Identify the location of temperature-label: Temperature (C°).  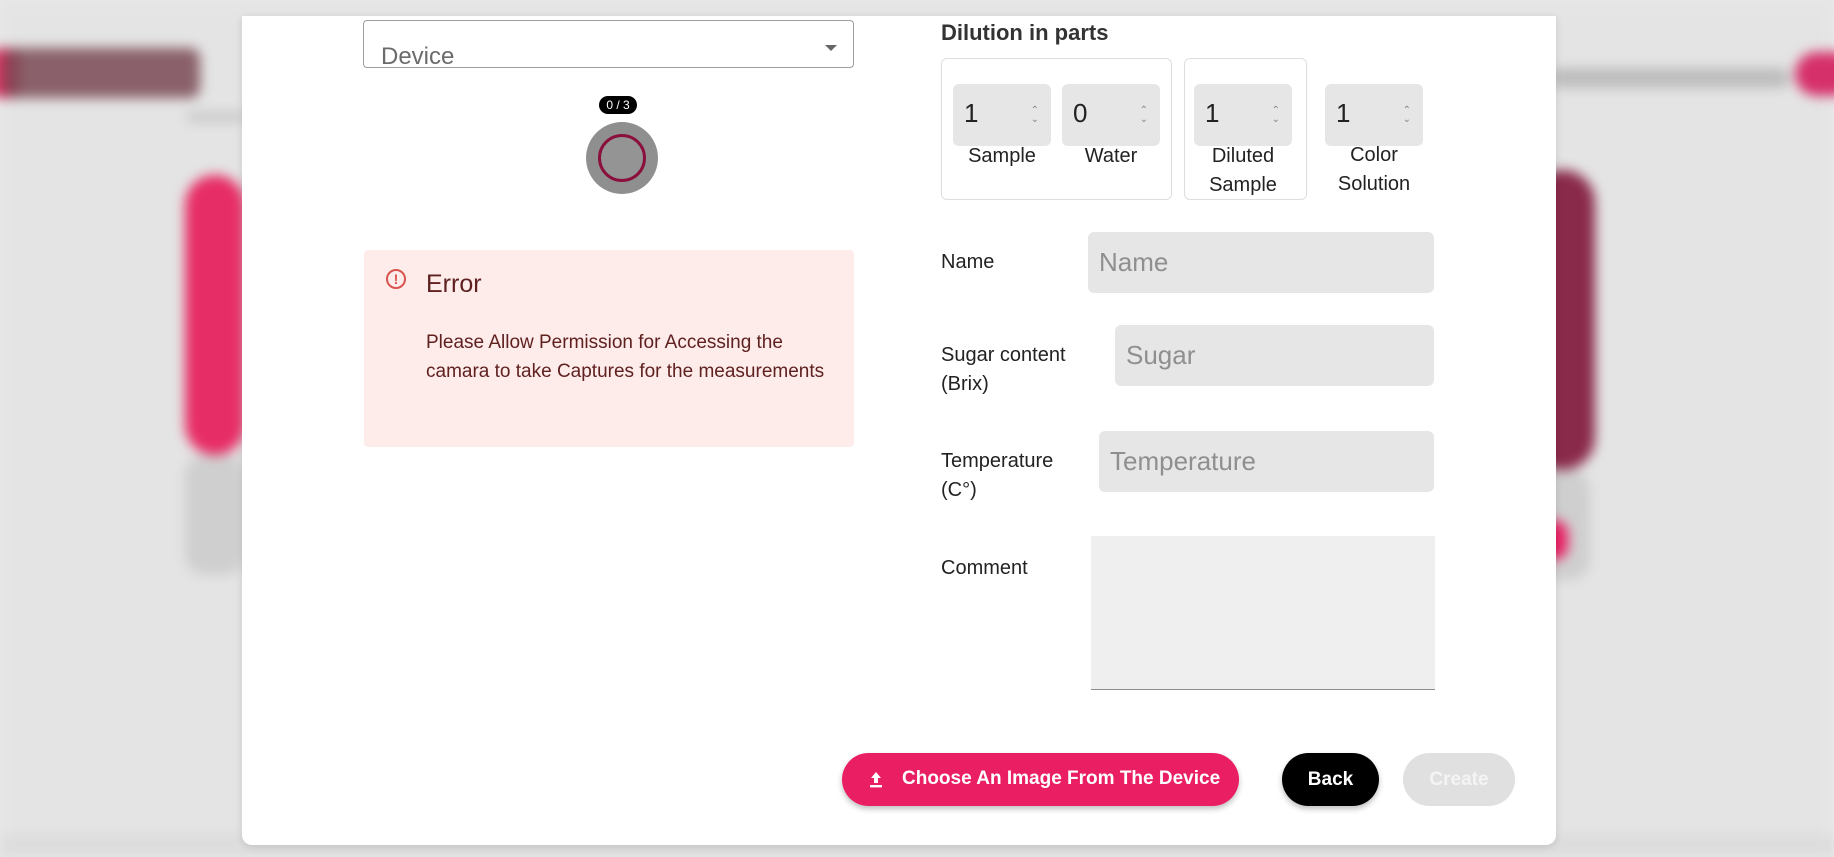
(997, 476).